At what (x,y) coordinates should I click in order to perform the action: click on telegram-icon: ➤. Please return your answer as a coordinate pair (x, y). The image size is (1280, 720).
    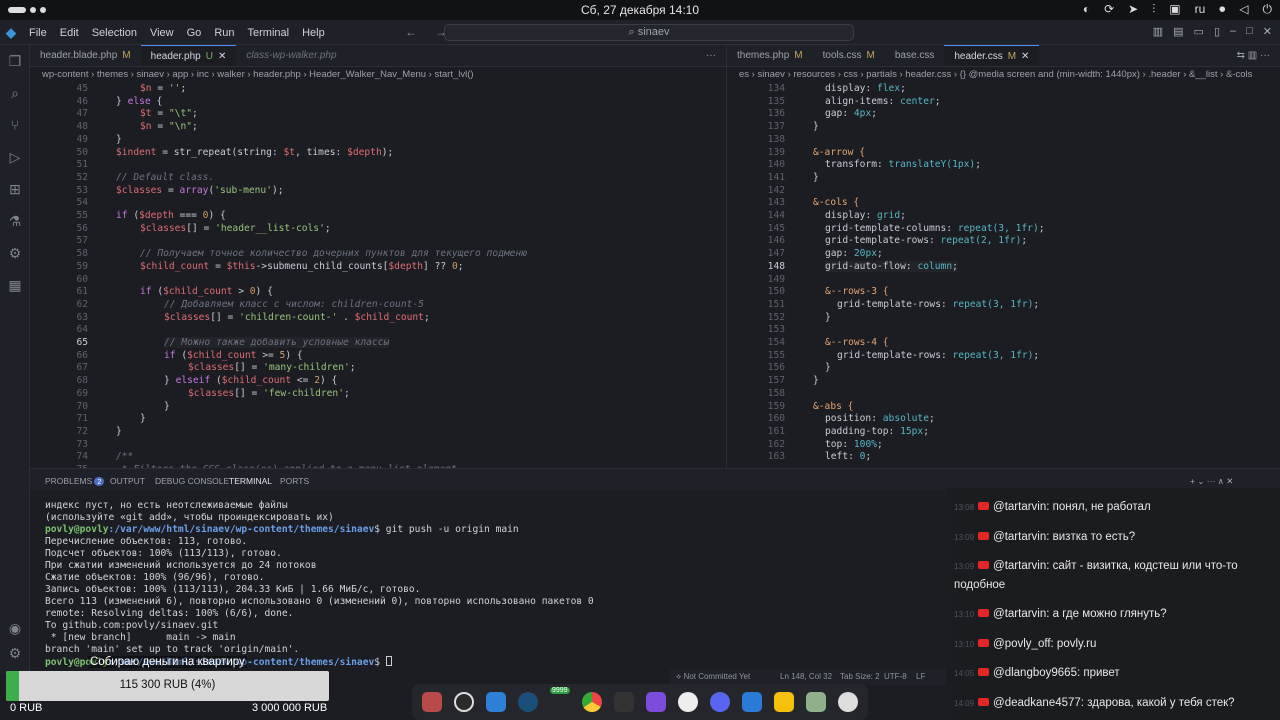
    Looking at the image, I should click on (1133, 9).